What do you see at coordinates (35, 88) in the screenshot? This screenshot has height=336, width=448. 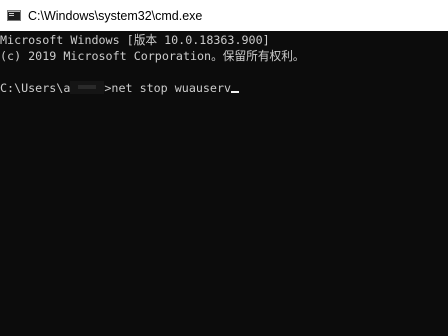 I see `prompt-path: C:\Users\a` at bounding box center [35, 88].